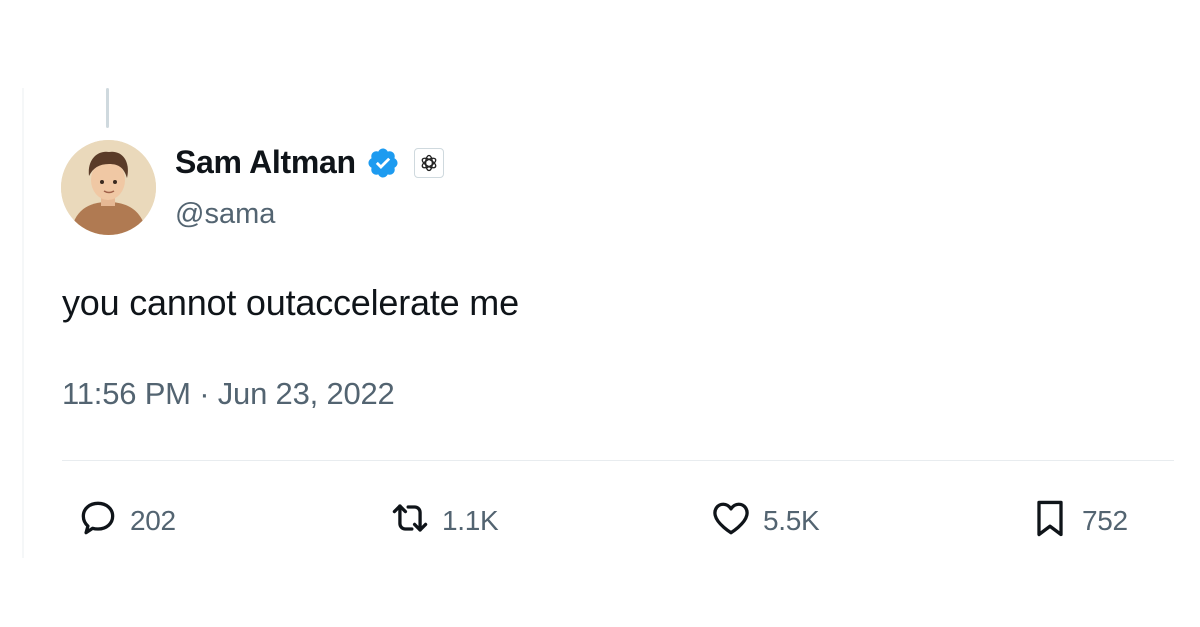 Image resolution: width=1200 pixels, height=627 pixels. Describe the element at coordinates (1050, 520) in the screenshot. I see `bookmark-icon` at that location.